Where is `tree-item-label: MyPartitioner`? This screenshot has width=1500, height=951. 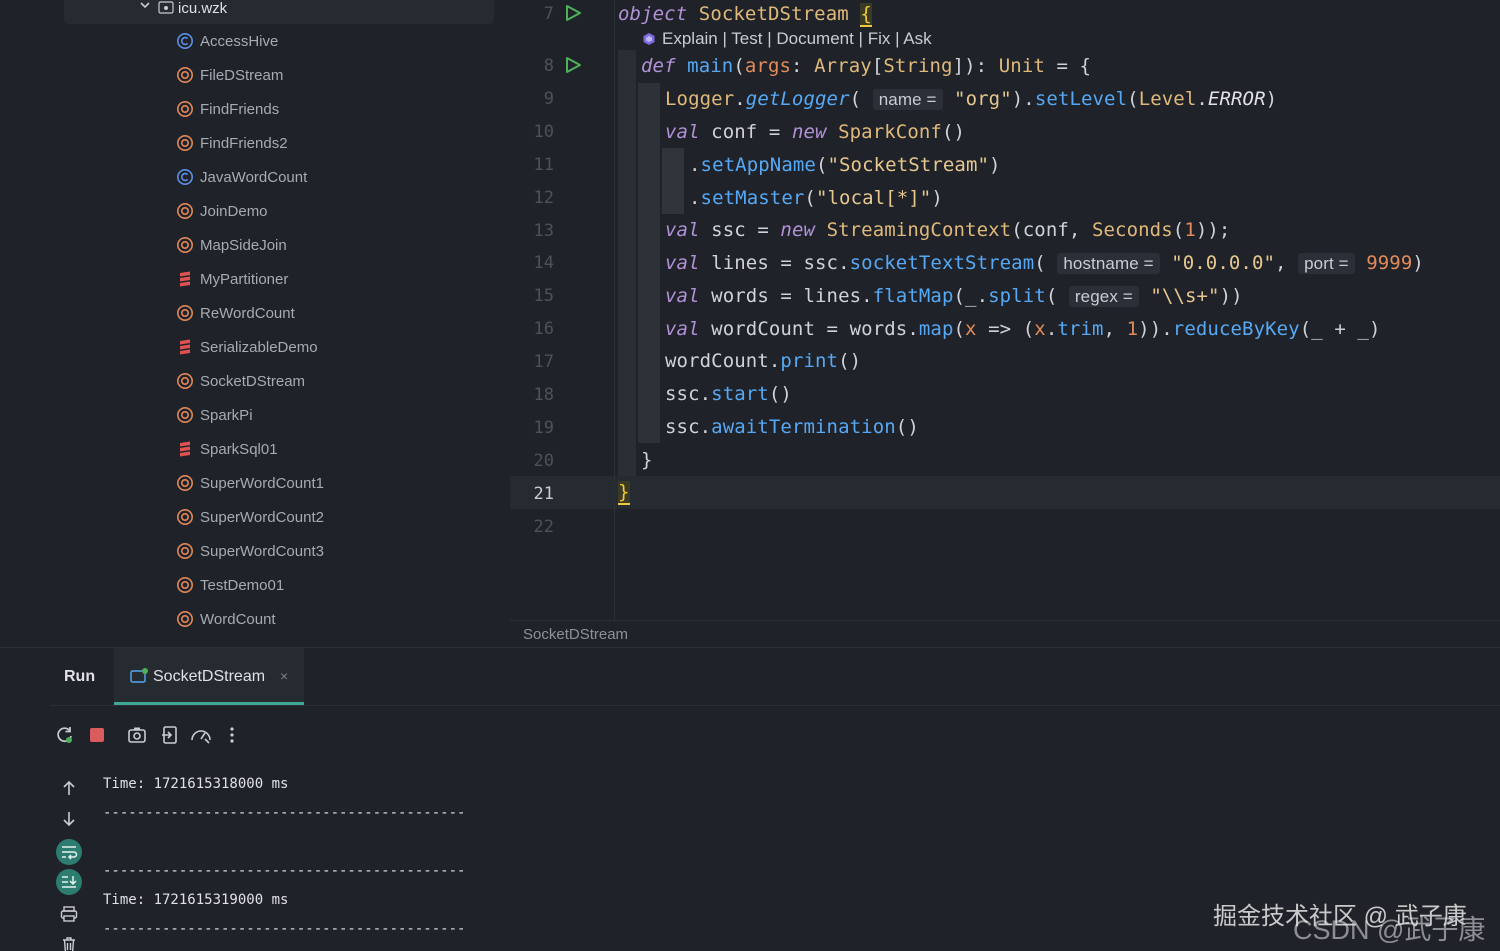 tree-item-label: MyPartitioner is located at coordinates (244, 279).